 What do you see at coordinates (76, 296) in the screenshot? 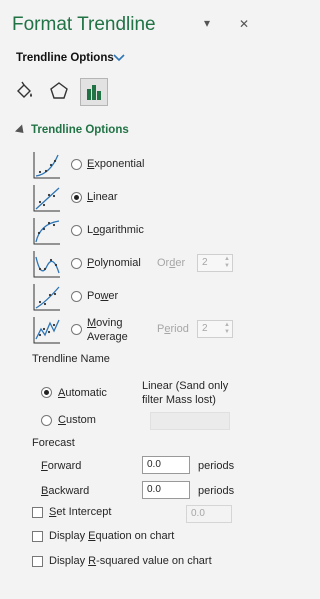
I see `power-radio` at bounding box center [76, 296].